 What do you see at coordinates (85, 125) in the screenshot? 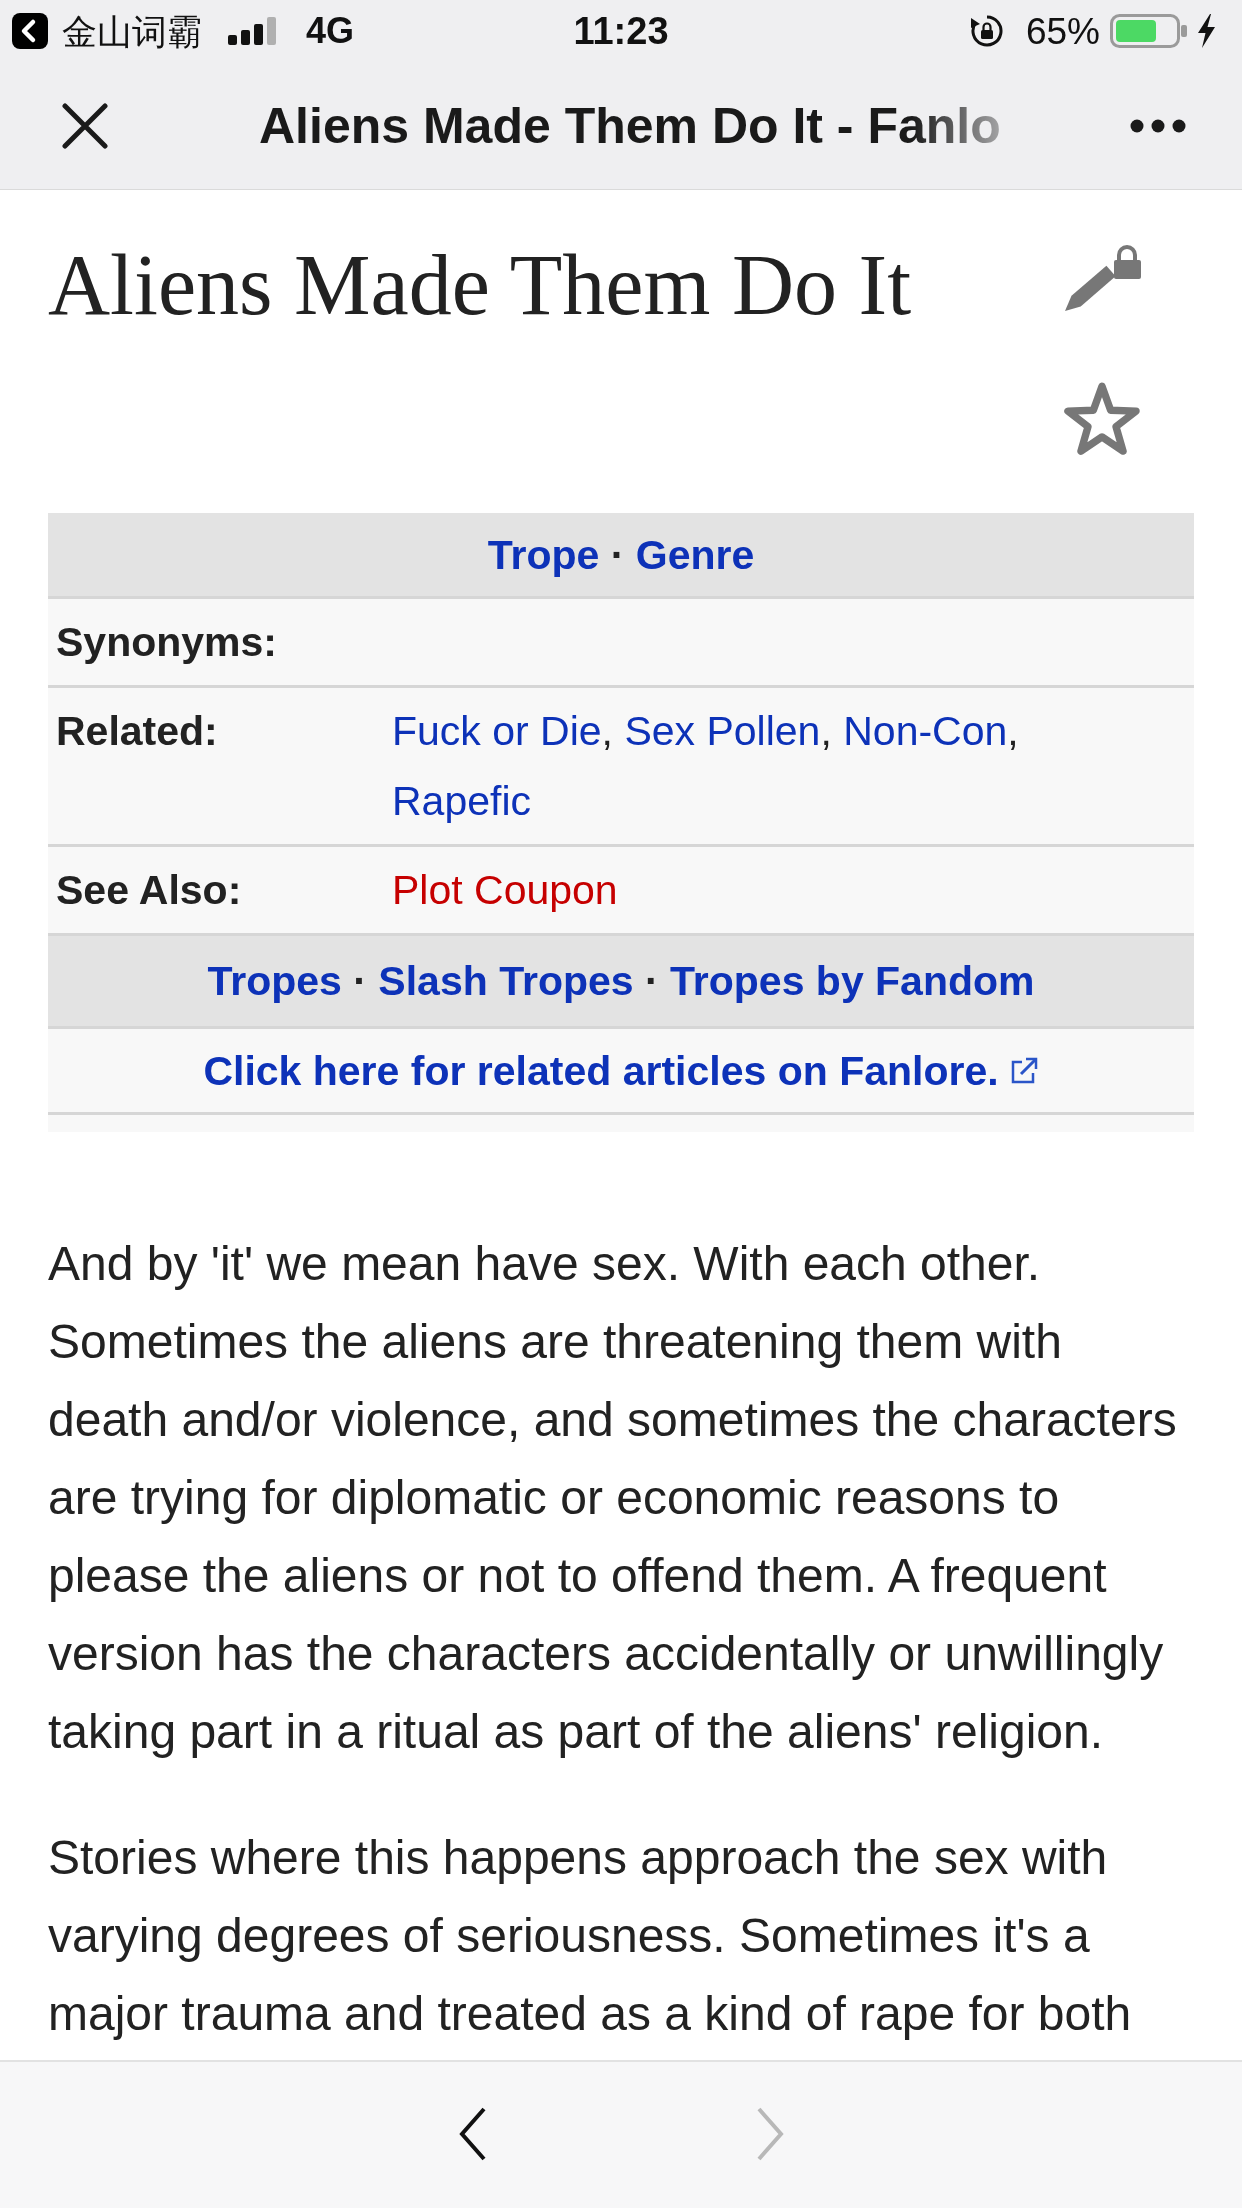
I see `close-icon` at bounding box center [85, 125].